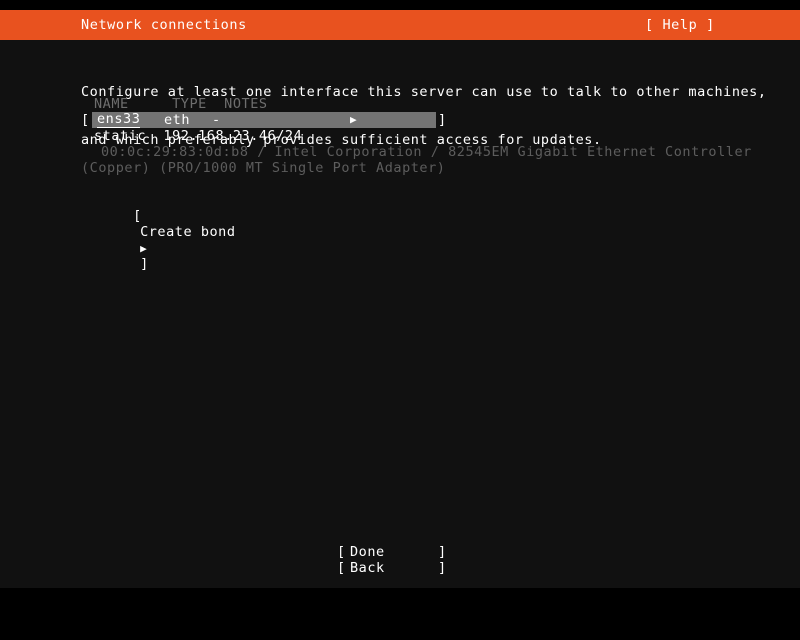 This screenshot has height=640, width=800. I want to click on back-label: Back, so click(367, 568).